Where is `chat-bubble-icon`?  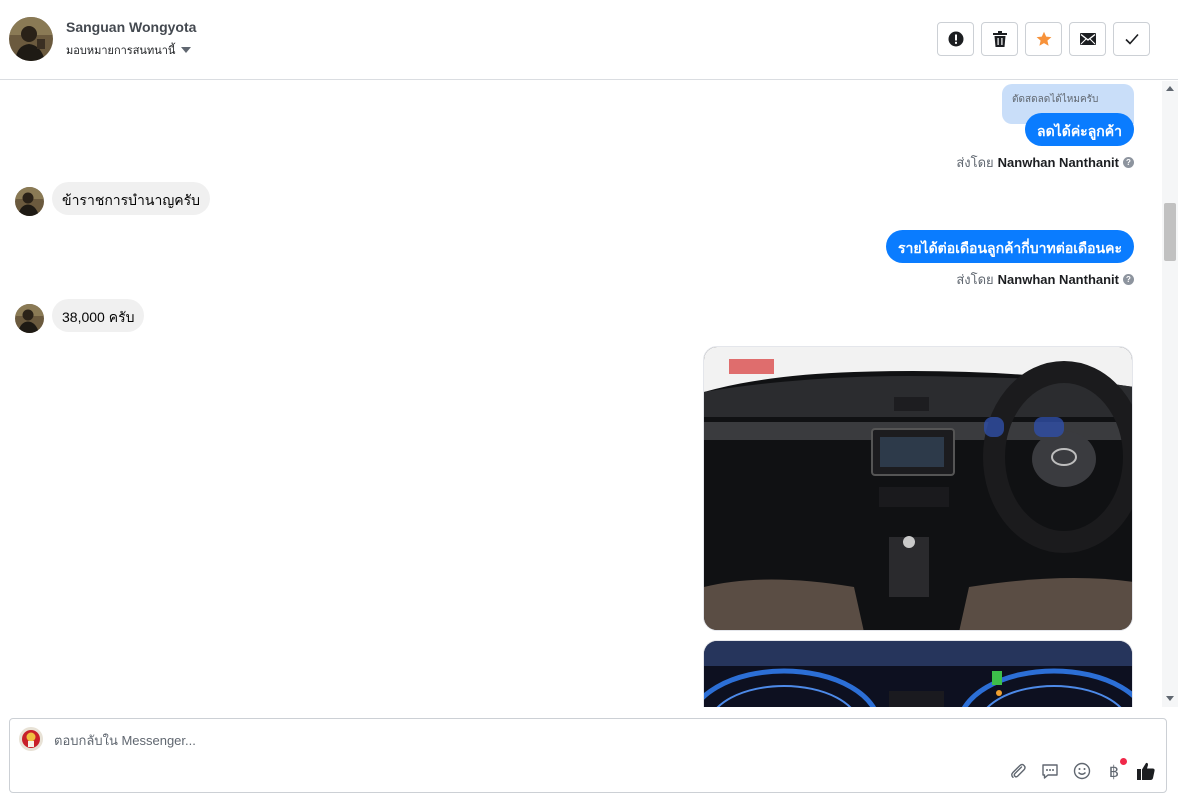
chat-bubble-icon is located at coordinates (1050, 771).